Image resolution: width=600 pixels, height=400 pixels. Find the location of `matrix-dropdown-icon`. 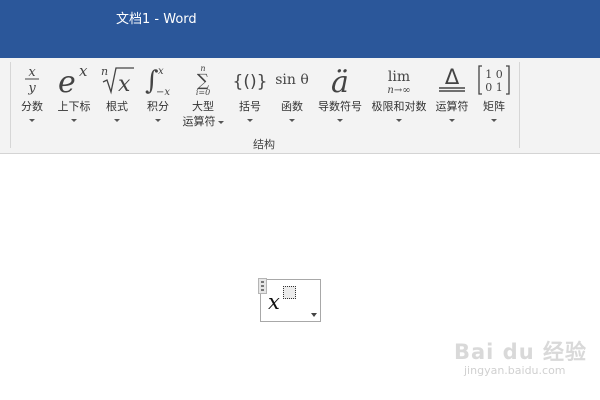

matrix-dropdown-icon is located at coordinates (494, 120).